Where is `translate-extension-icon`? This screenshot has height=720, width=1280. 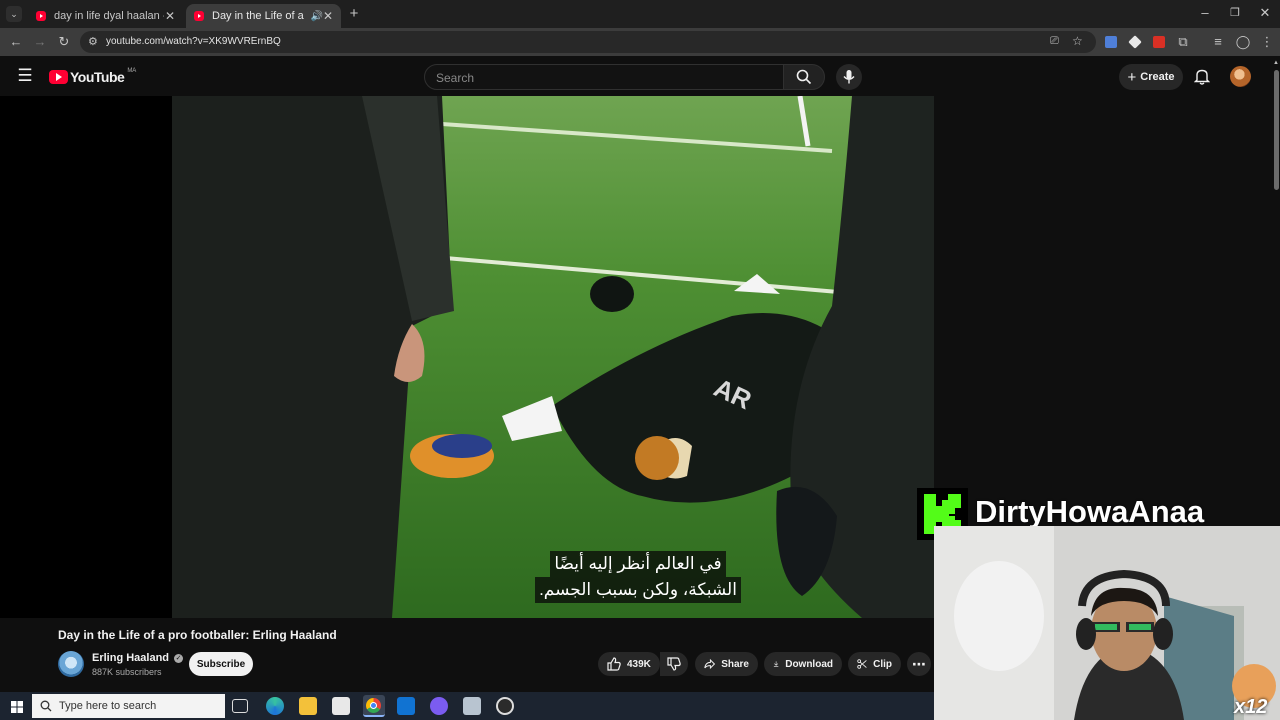 translate-extension-icon is located at coordinates (1111, 42).